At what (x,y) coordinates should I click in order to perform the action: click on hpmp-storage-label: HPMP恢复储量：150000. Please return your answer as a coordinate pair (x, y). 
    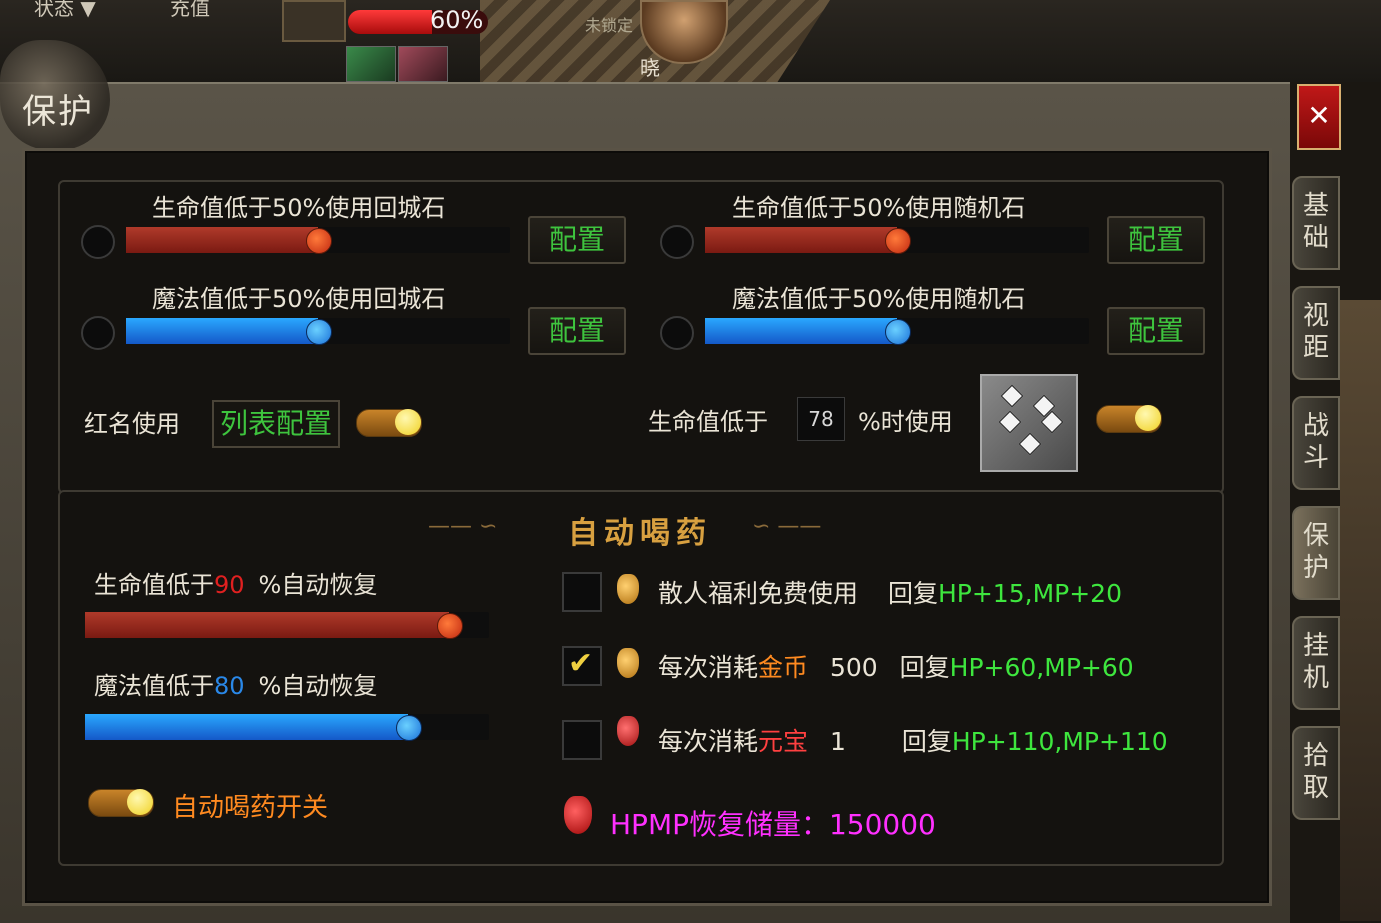
    Looking at the image, I should click on (773, 824).